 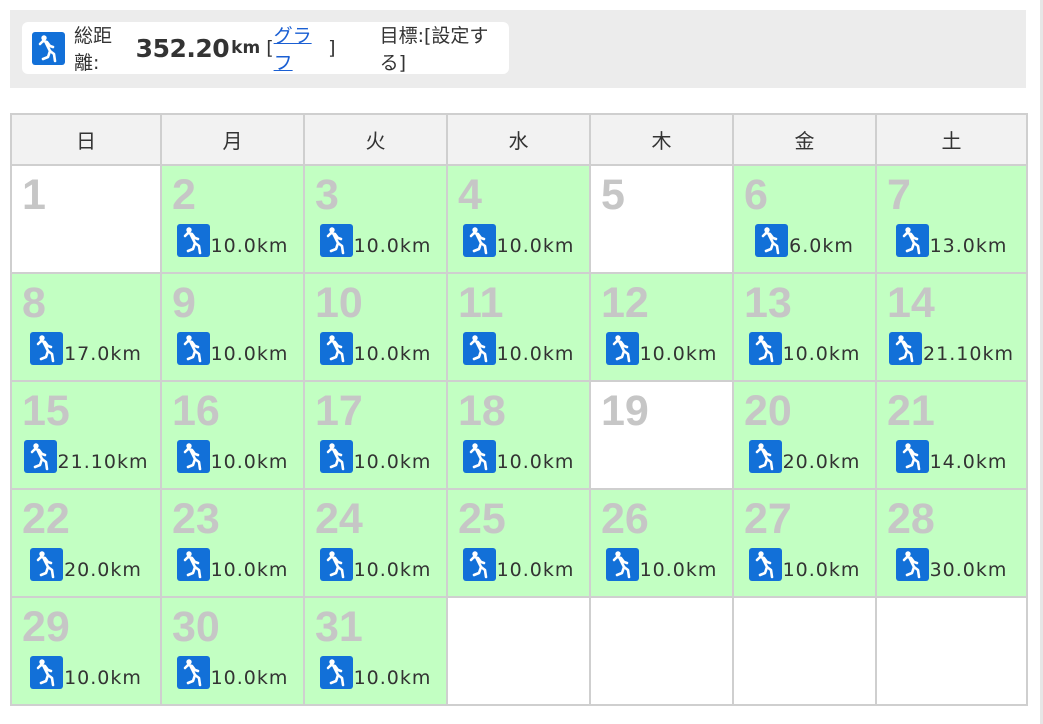 I want to click on run-distance: 20.0km, so click(x=821, y=462).